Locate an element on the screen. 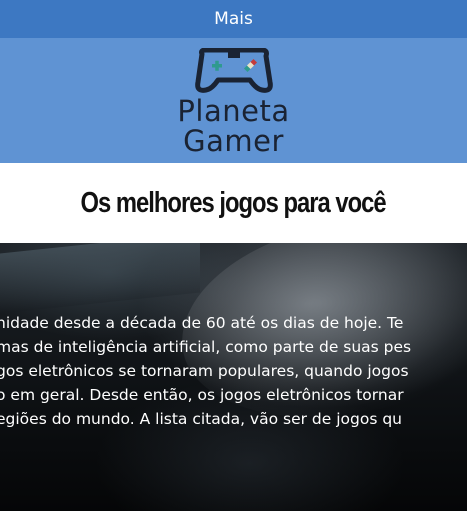 This screenshot has height=511, width=467. logo-text-line1: Planeta is located at coordinates (233, 111).